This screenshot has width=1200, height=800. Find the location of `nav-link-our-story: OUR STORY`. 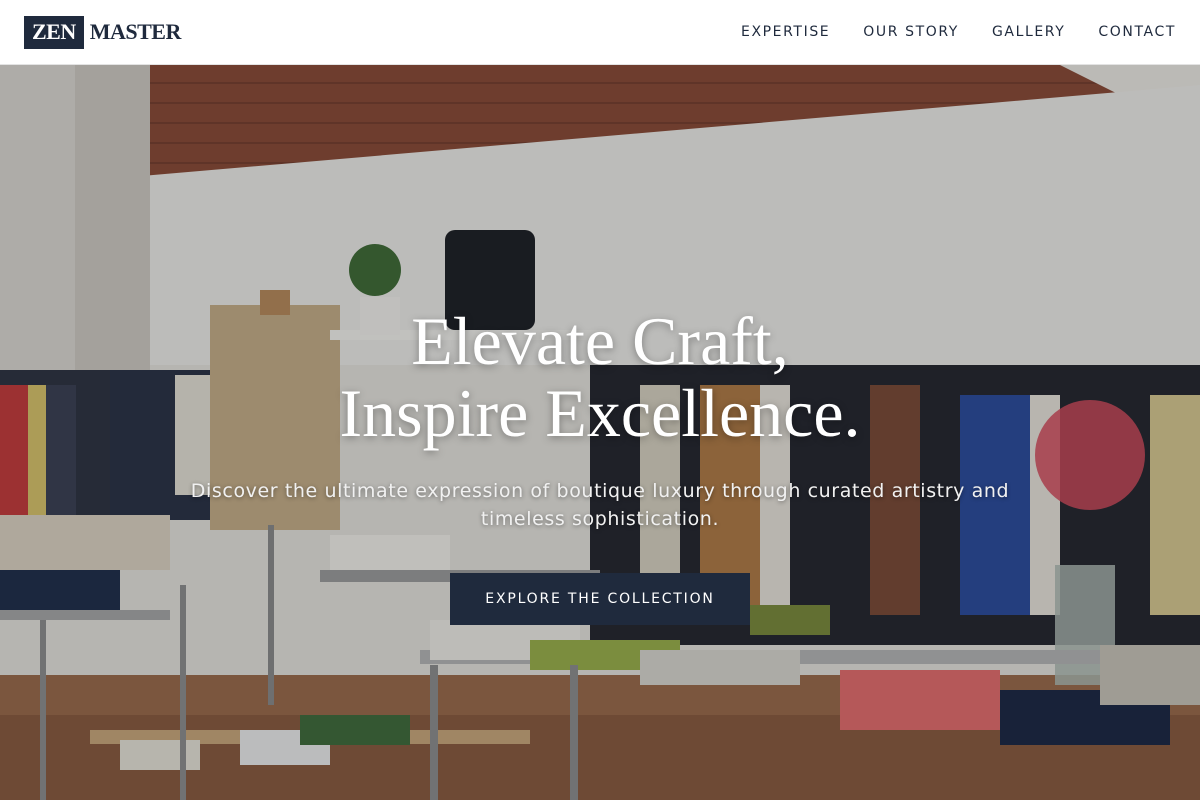

nav-link-our-story: OUR STORY is located at coordinates (911, 32).